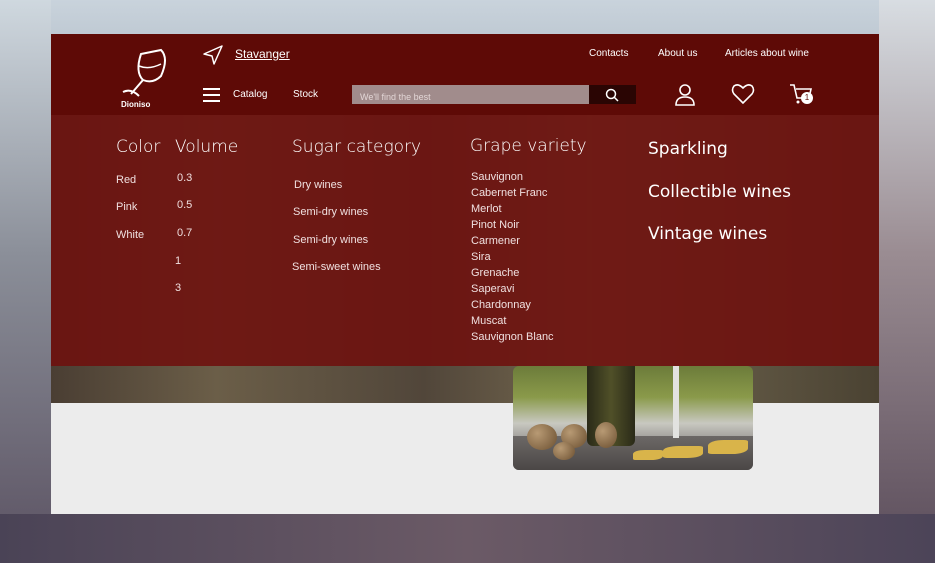 This screenshot has height=563, width=935. Describe the element at coordinates (633, 418) in the screenshot. I see `wine-photo-card` at that location.